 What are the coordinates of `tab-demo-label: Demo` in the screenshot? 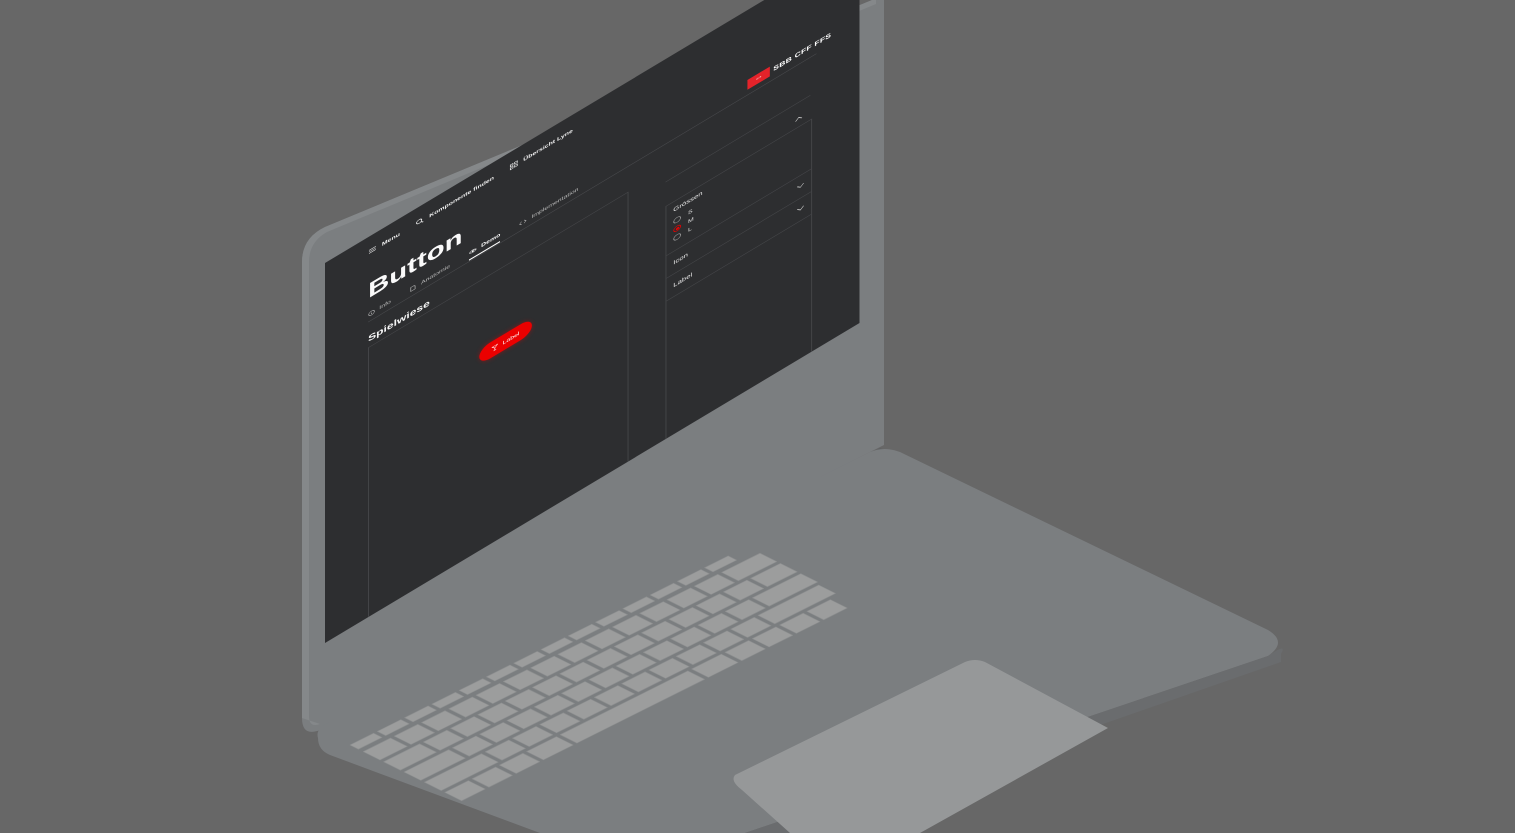 It's located at (491, 240).